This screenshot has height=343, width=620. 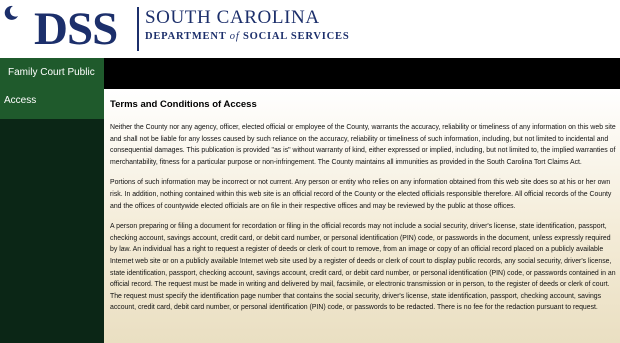 I want to click on state-name: SOUTH CAROLINA, so click(x=232, y=17).